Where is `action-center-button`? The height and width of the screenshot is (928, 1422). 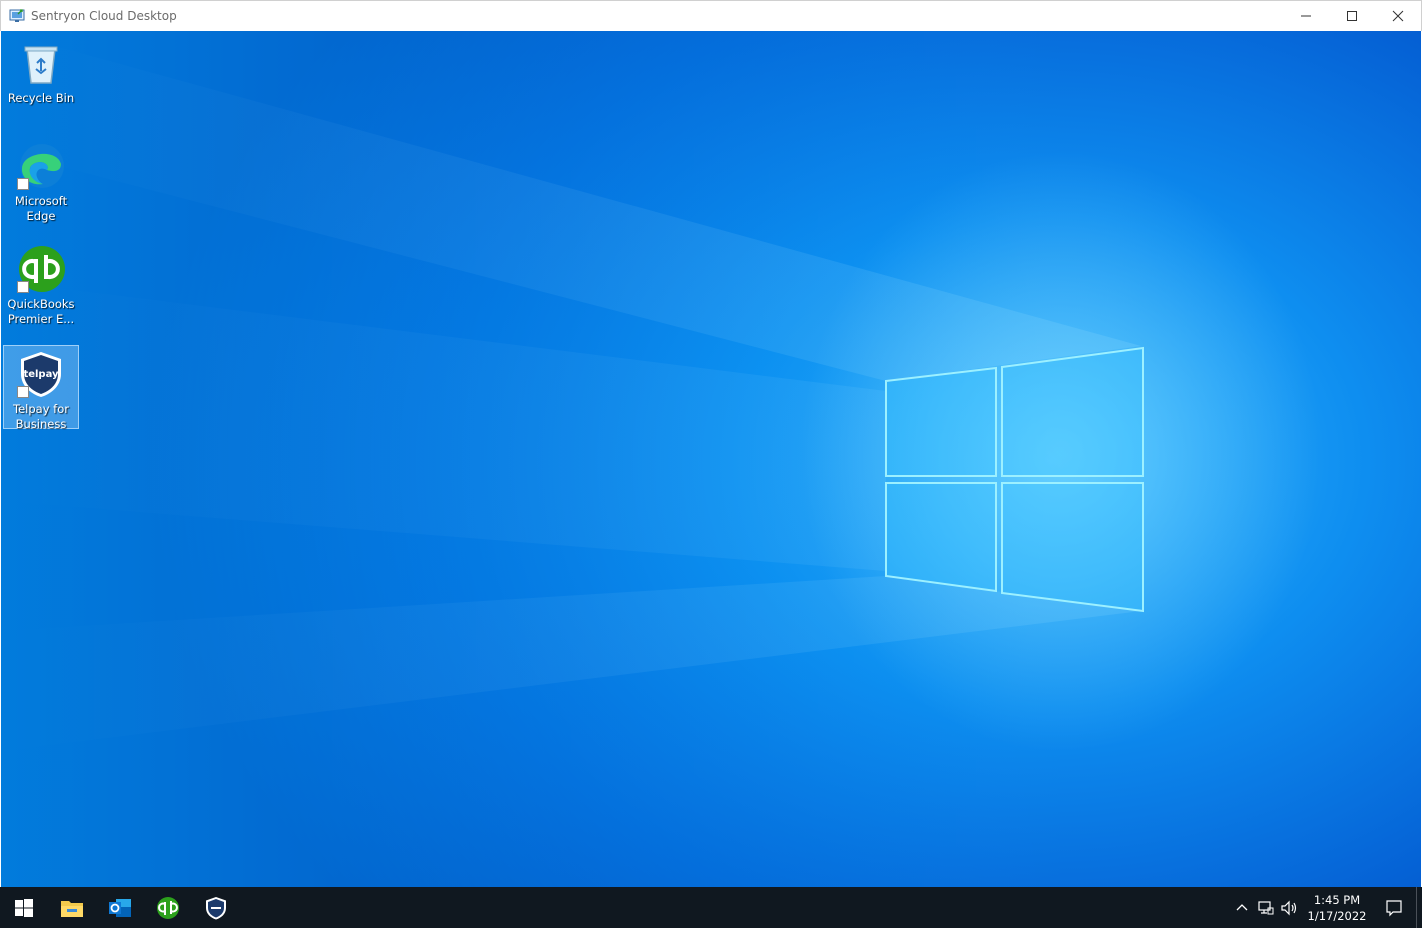 action-center-button is located at coordinates (1394, 907).